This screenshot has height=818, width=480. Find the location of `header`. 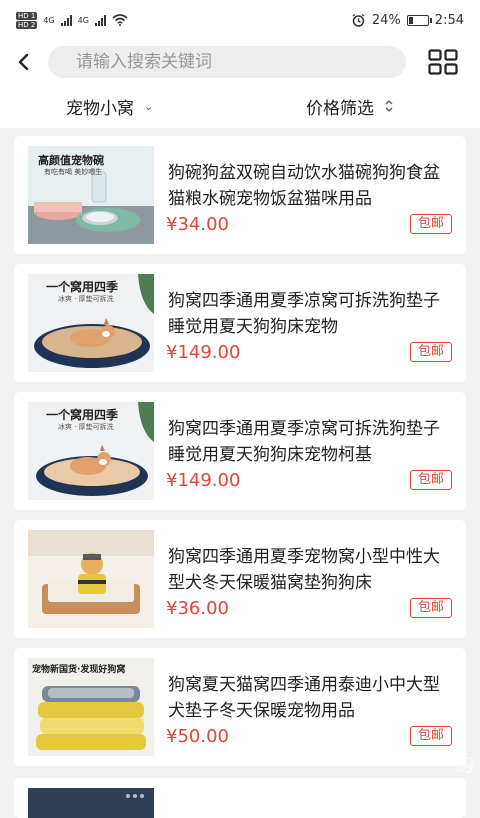

header is located at coordinates (240, 62).